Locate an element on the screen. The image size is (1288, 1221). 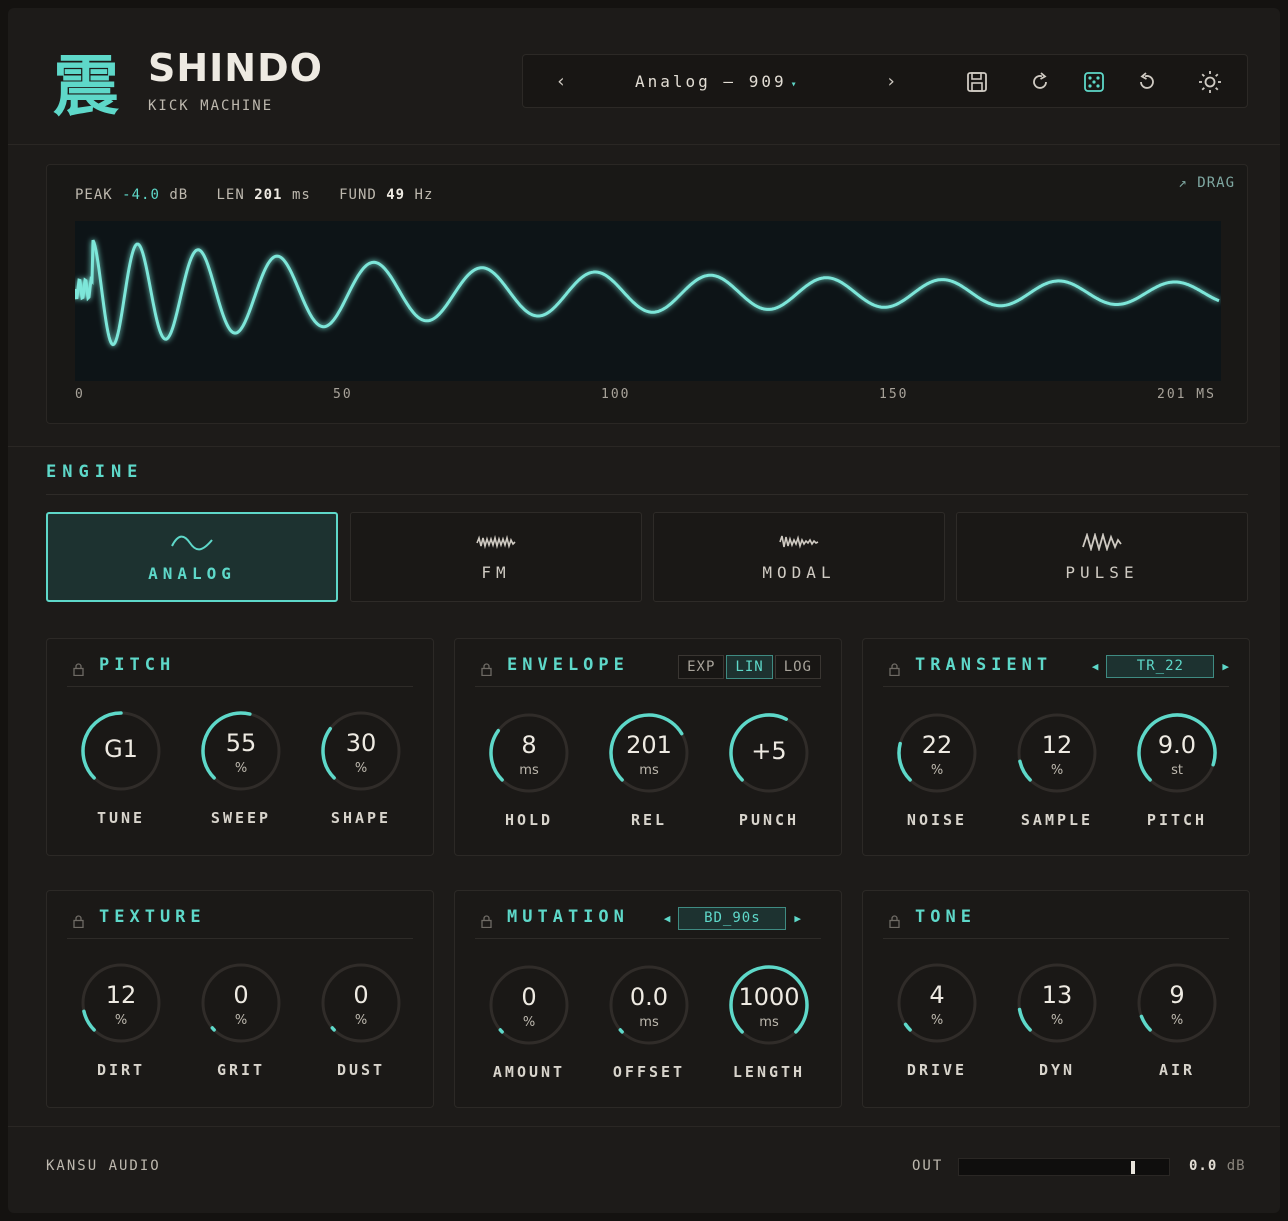
knob-label: OFFSET is located at coordinates (649, 1072).